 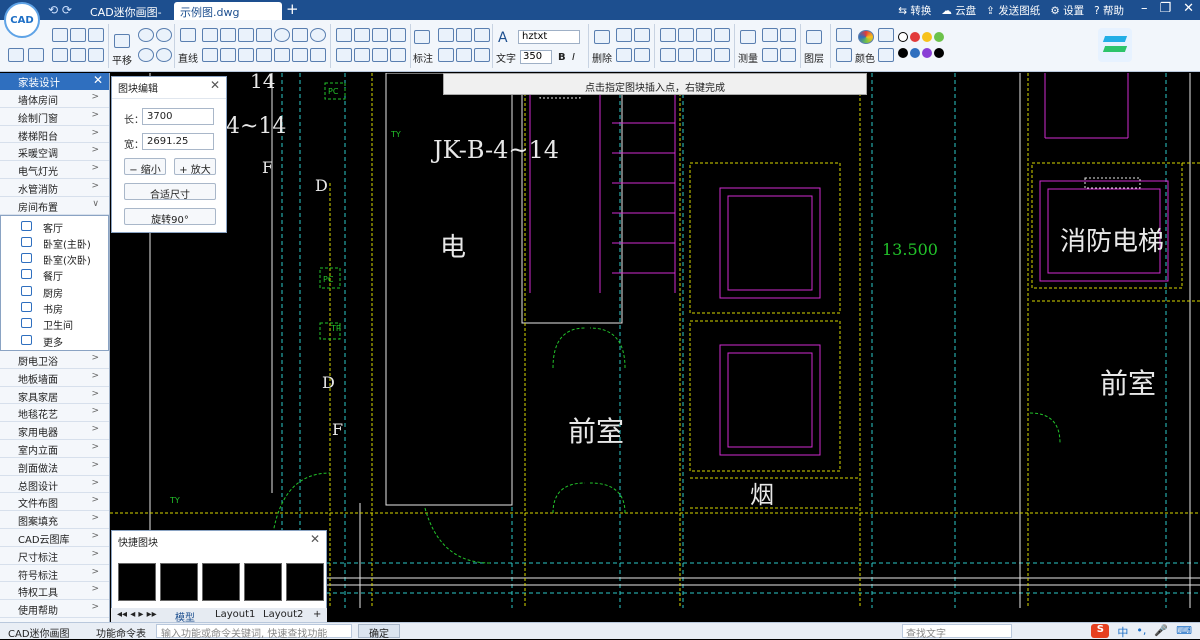 What do you see at coordinates (54, 242) in the screenshot?
I see `room-item-master-bed: 卧室(主卧)` at bounding box center [54, 242].